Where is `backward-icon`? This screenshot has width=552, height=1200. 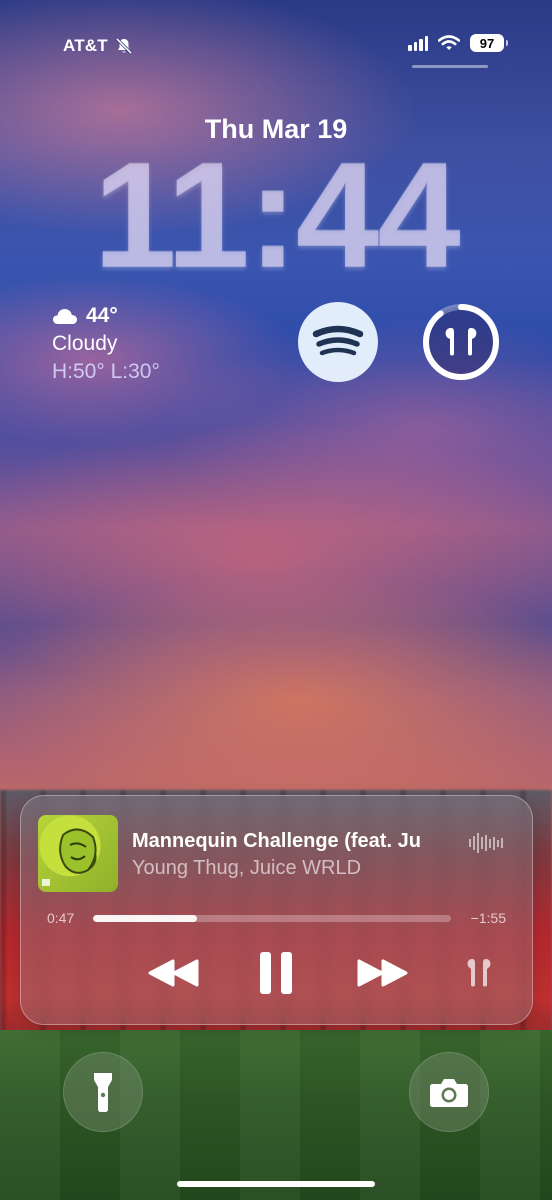 backward-icon is located at coordinates (173, 973).